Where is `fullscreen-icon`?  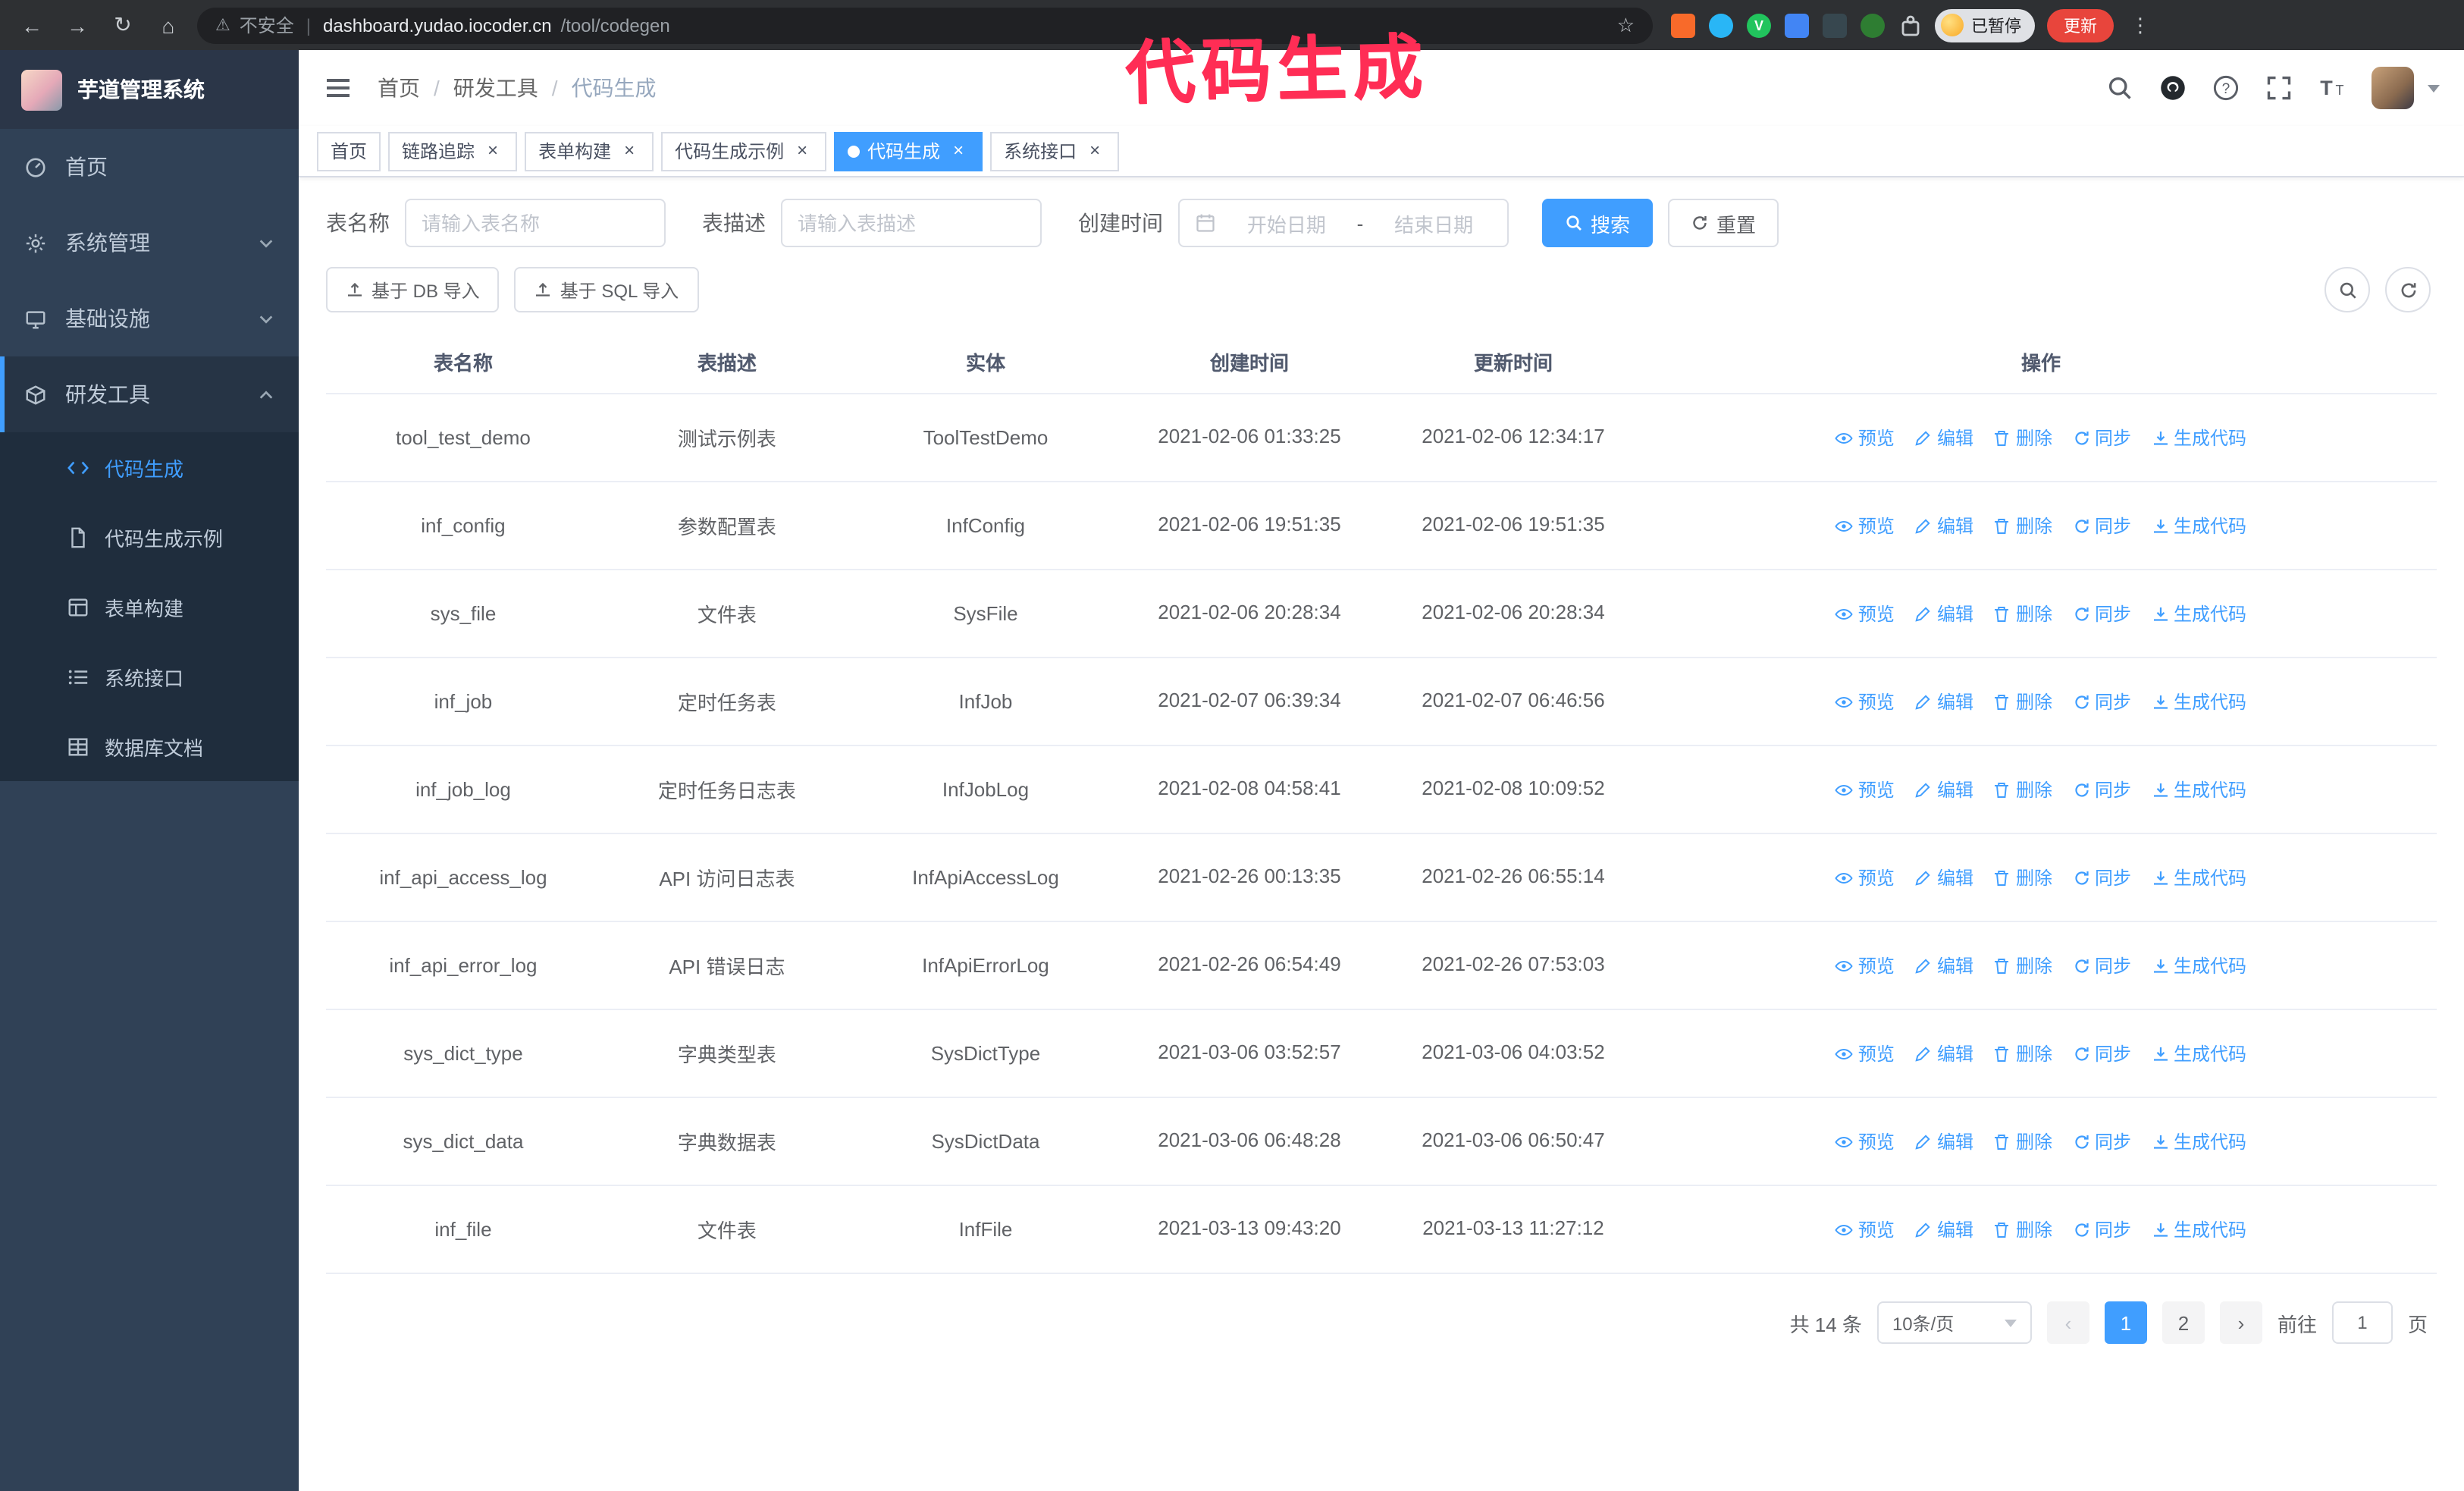 fullscreen-icon is located at coordinates (2279, 88).